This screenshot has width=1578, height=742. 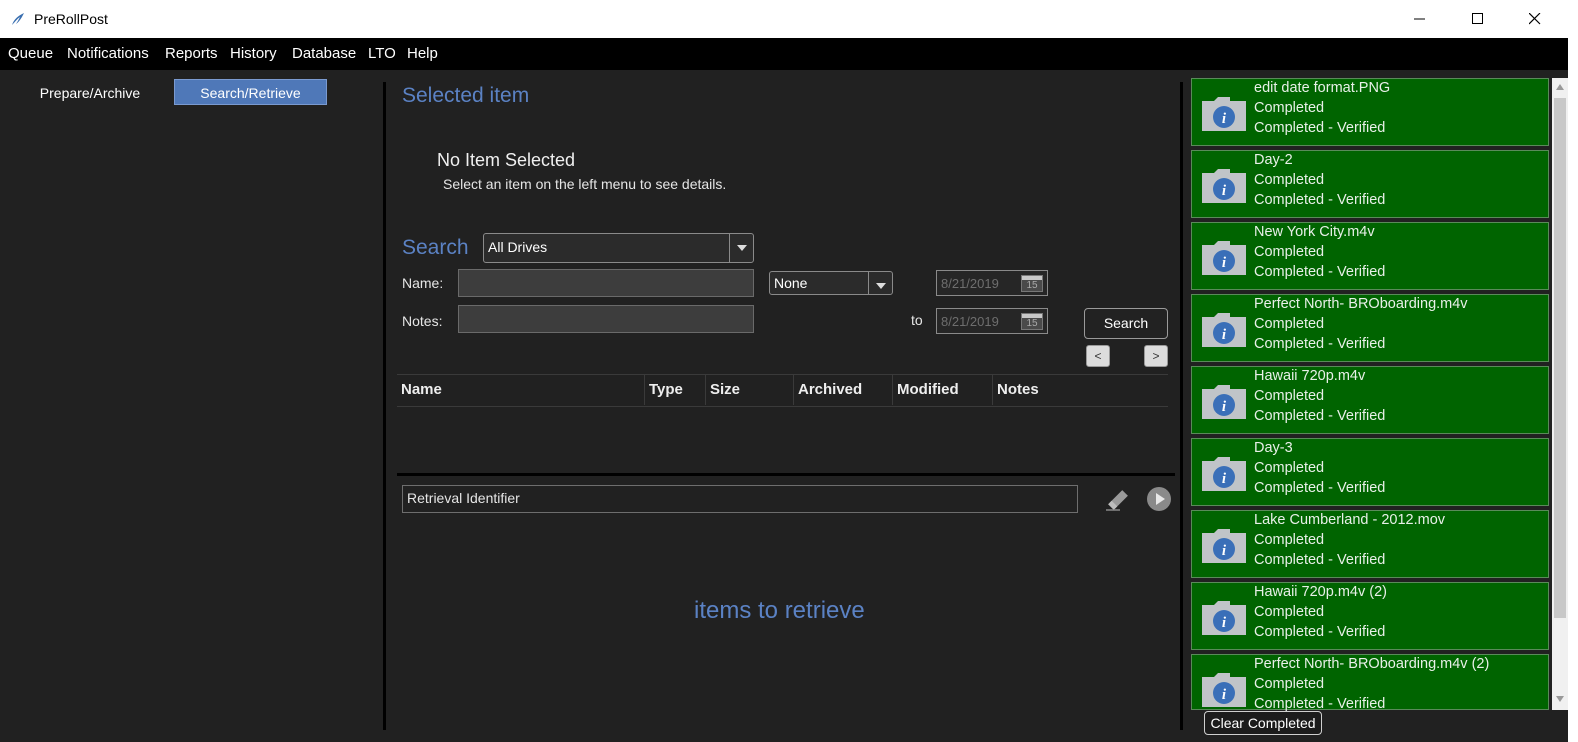 What do you see at coordinates (463, 498) in the screenshot?
I see `retrieval-identifier-placeholder: Retrieval Identifier` at bounding box center [463, 498].